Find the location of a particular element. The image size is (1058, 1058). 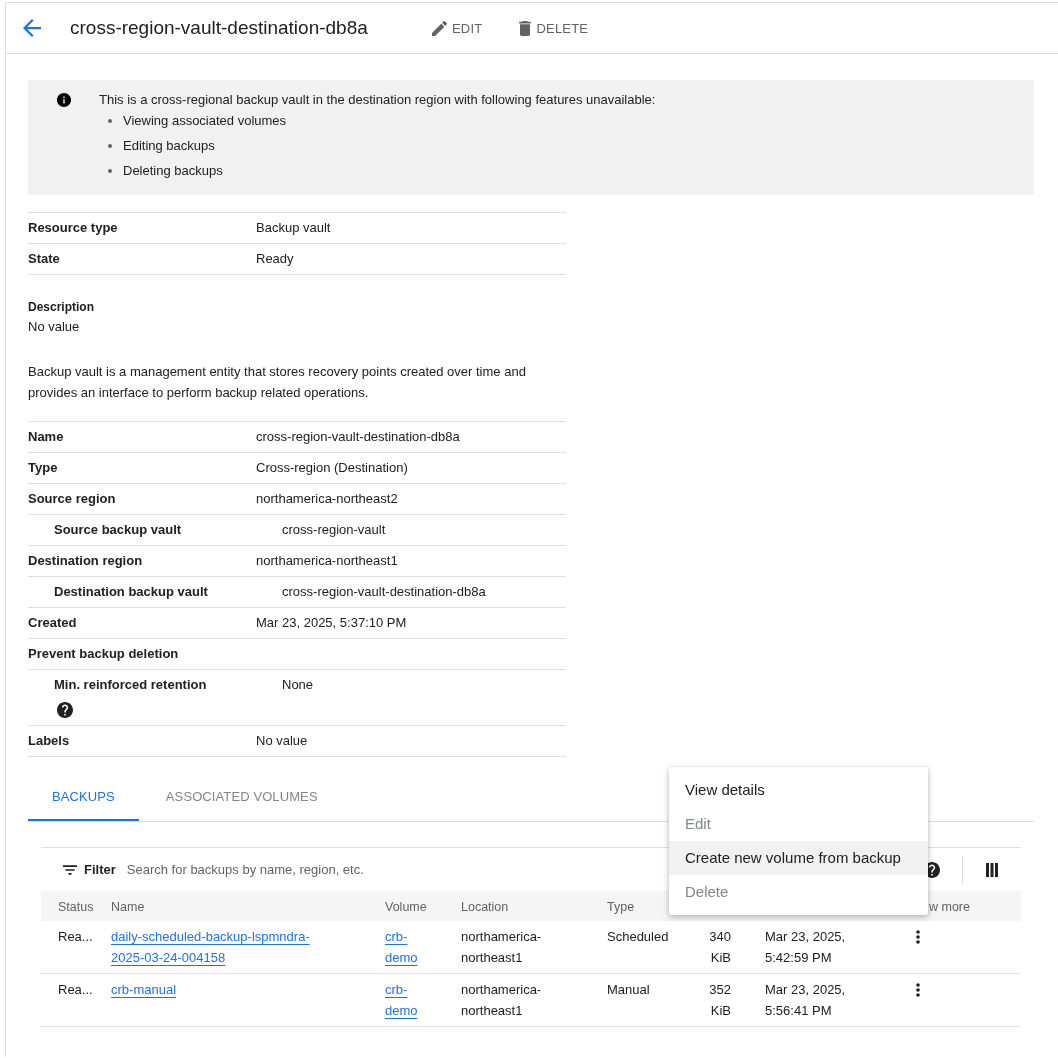

back-button is located at coordinates (32, 28).